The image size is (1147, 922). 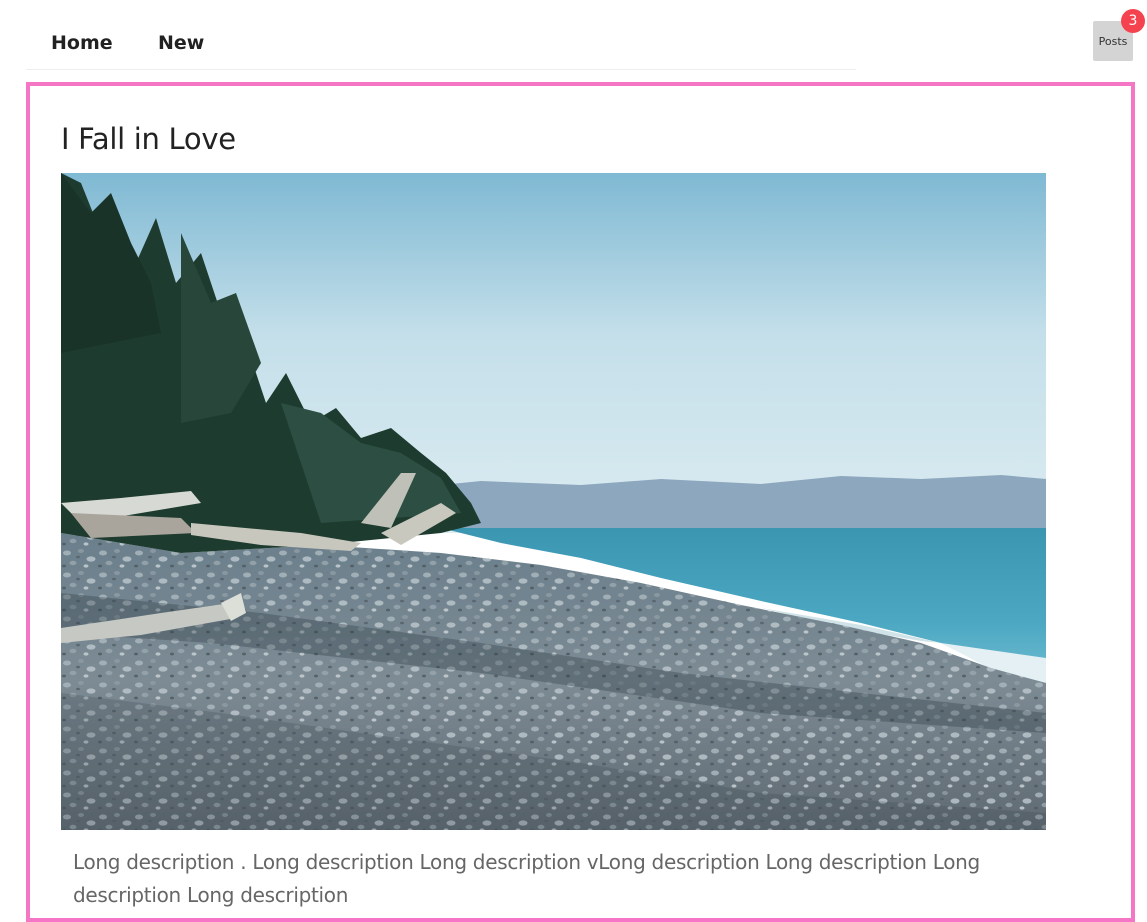 I want to click on nav-new-link: New, so click(x=181, y=43).